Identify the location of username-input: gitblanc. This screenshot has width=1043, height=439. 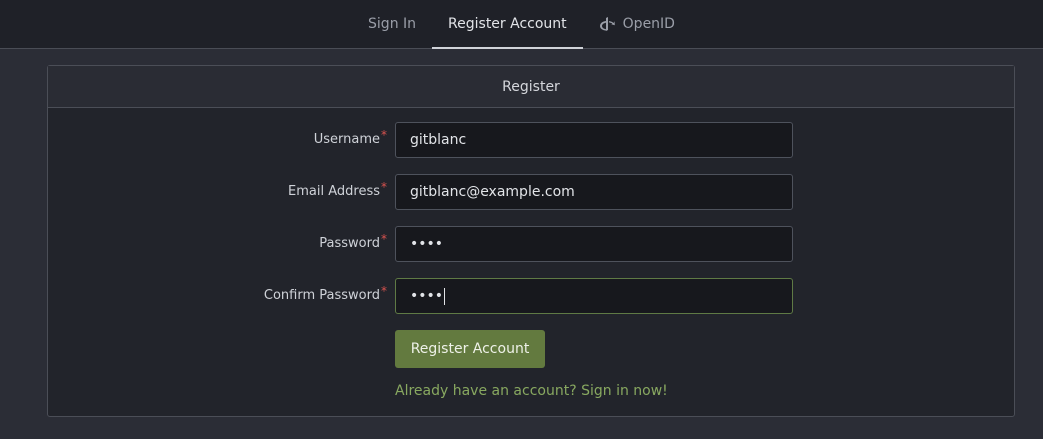
(594, 140).